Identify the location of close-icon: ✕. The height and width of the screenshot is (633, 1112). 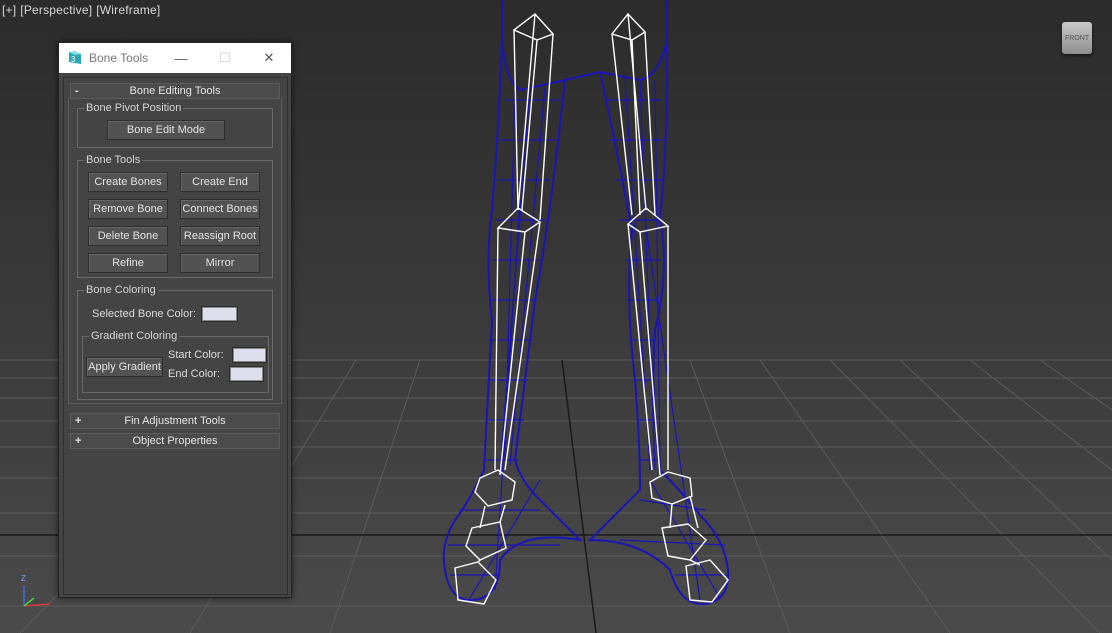
(269, 58).